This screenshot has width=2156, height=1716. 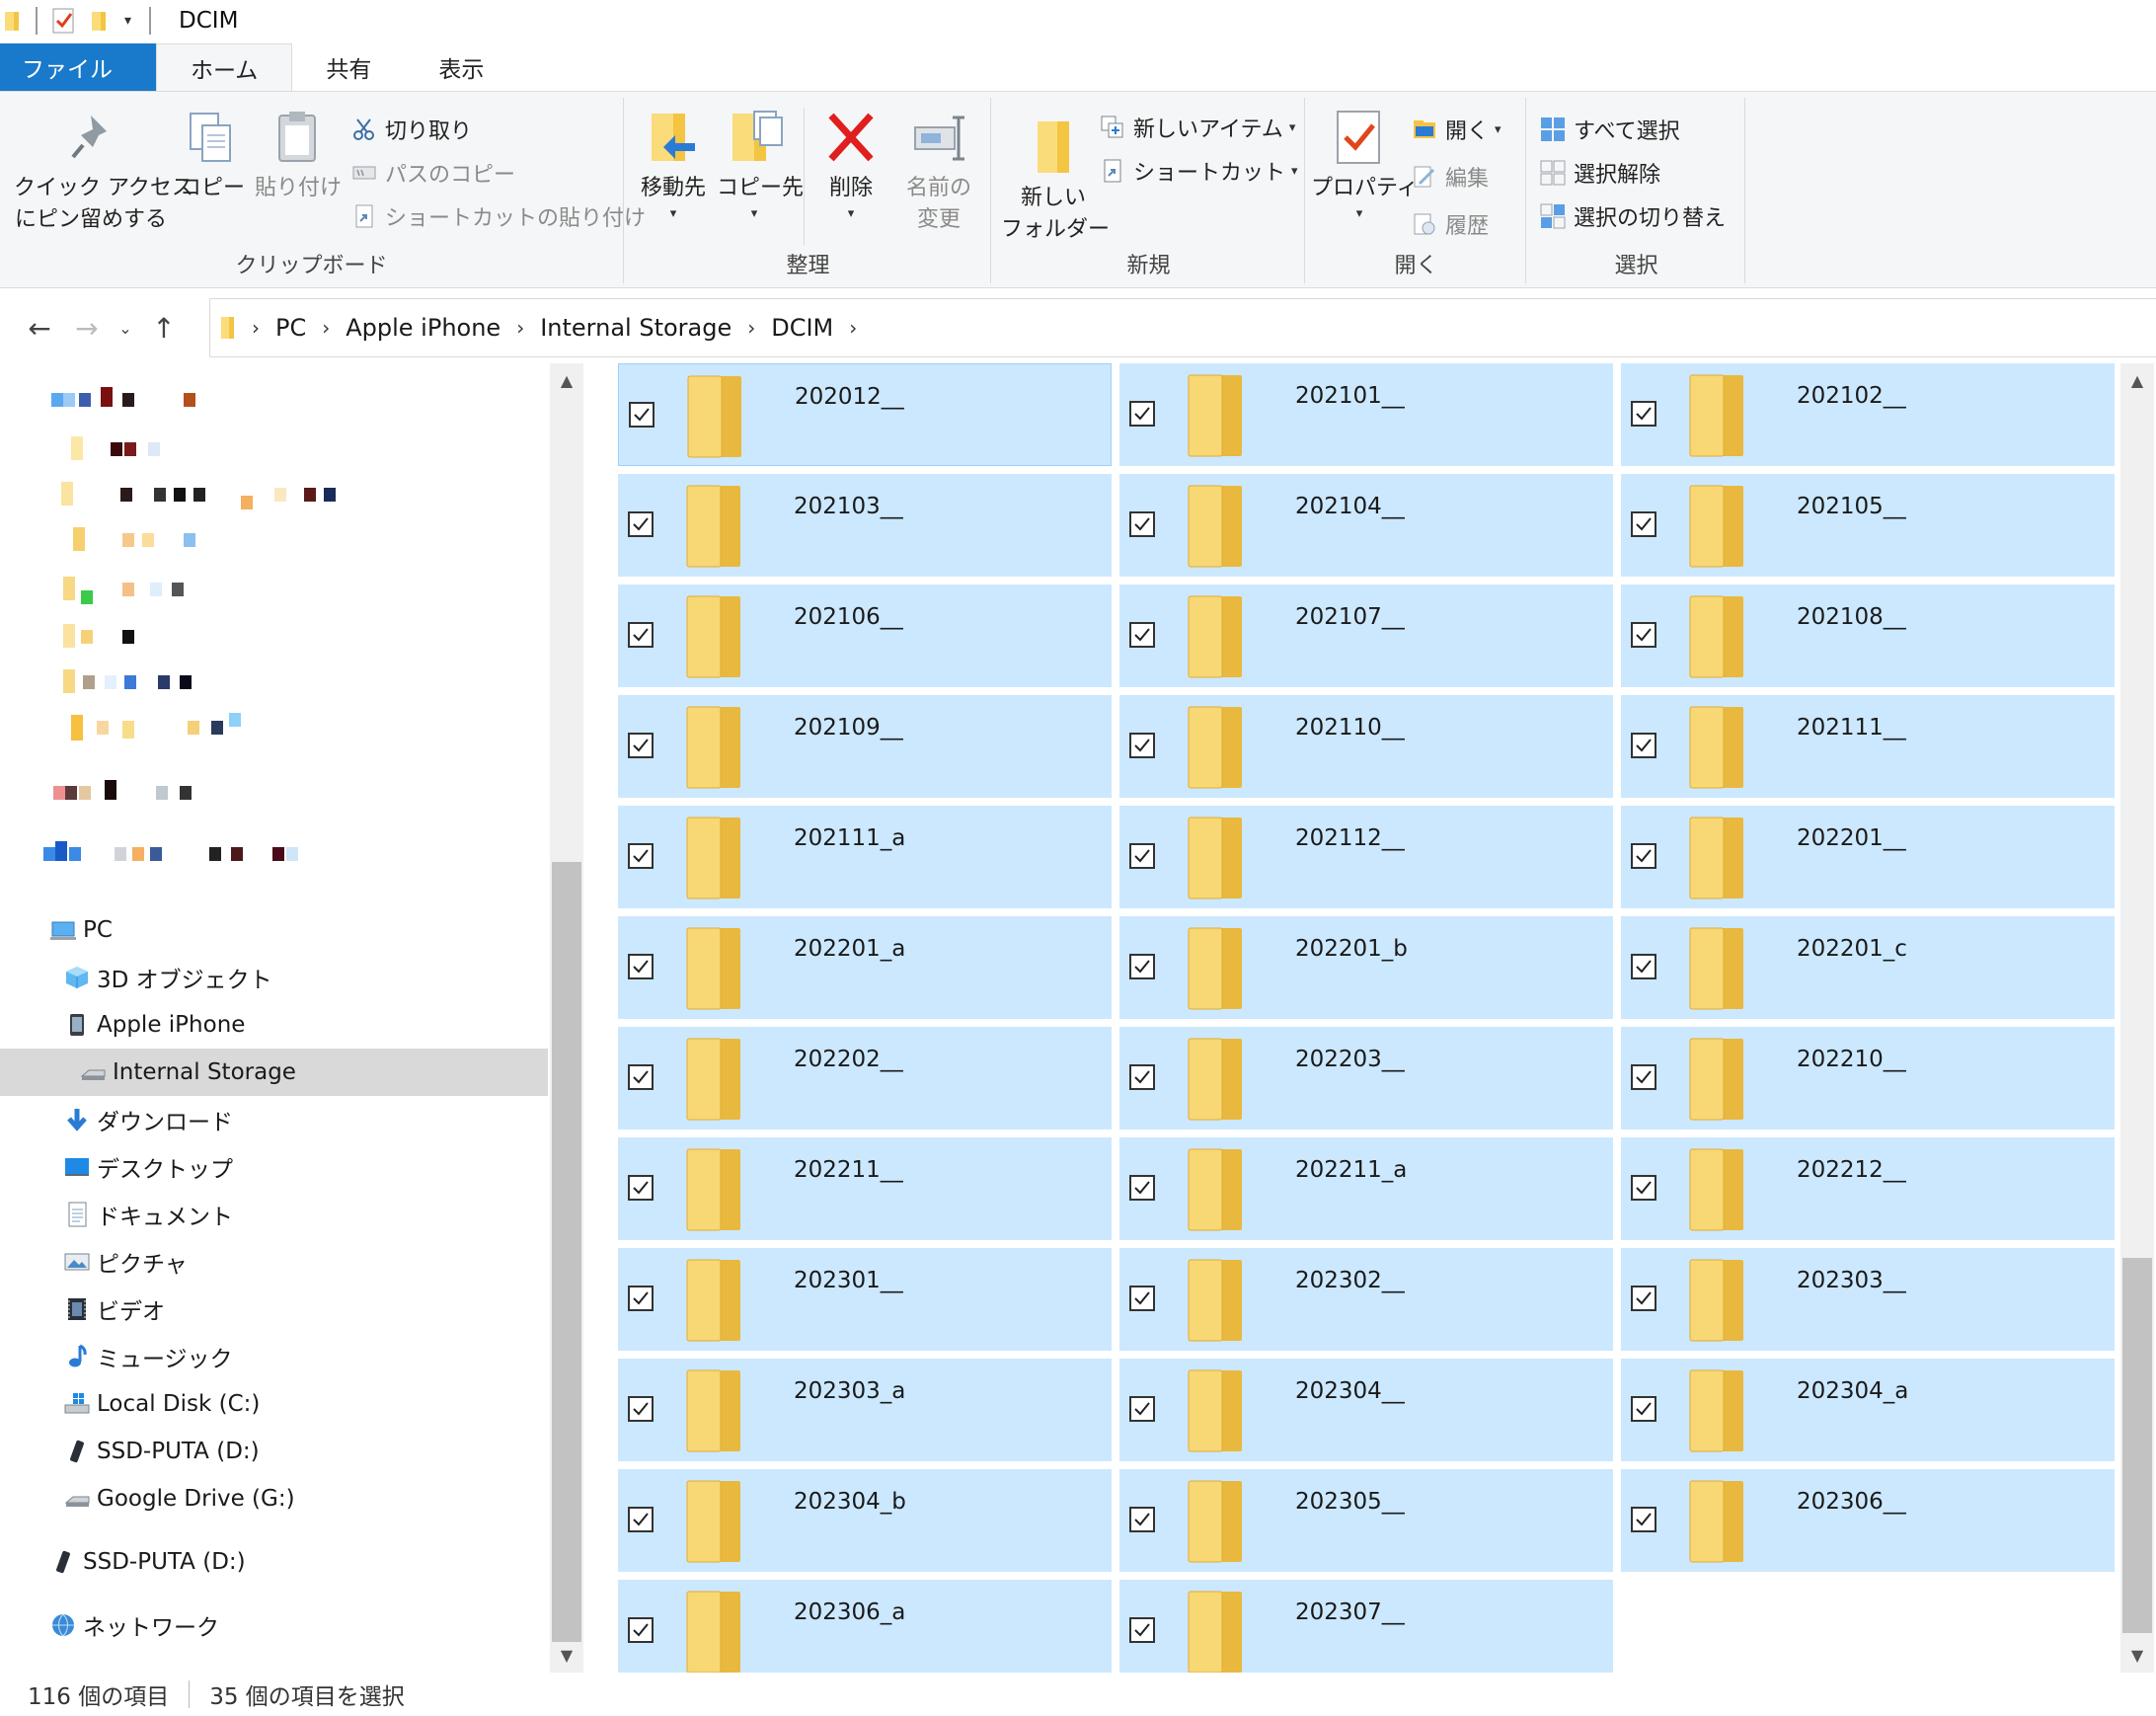 What do you see at coordinates (865, 1078) in the screenshot?
I see `folder-tile: 202202__` at bounding box center [865, 1078].